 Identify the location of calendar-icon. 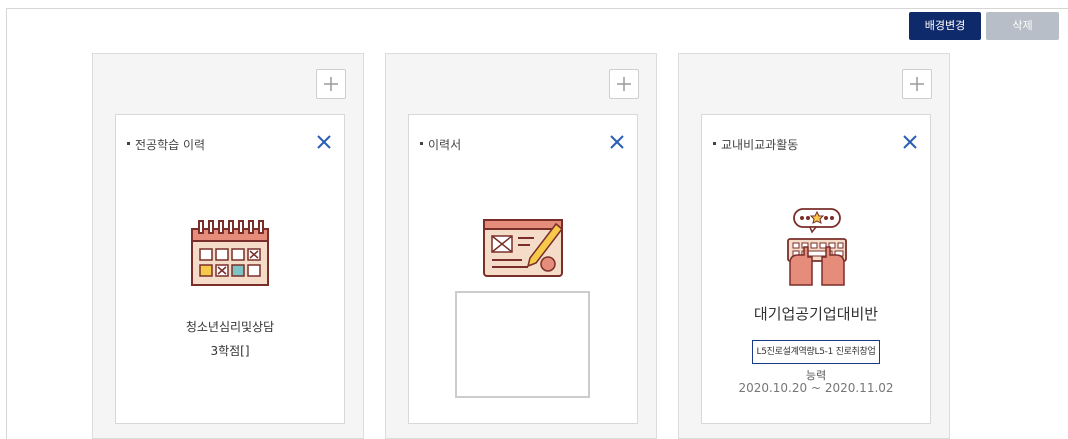
(230, 253).